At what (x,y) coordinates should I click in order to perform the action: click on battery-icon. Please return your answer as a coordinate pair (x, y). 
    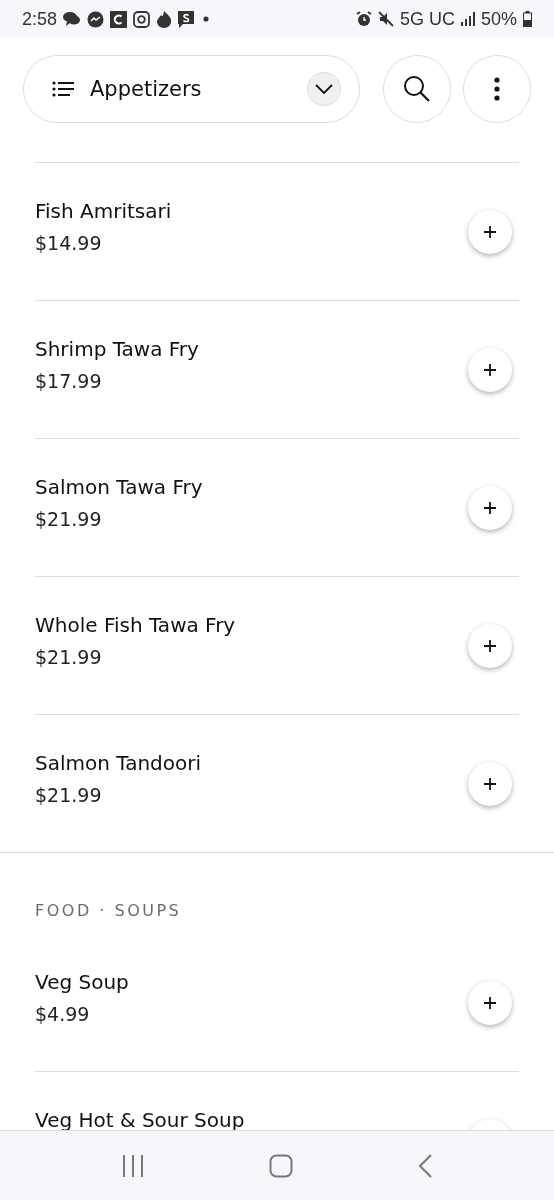
    Looking at the image, I should click on (527, 19).